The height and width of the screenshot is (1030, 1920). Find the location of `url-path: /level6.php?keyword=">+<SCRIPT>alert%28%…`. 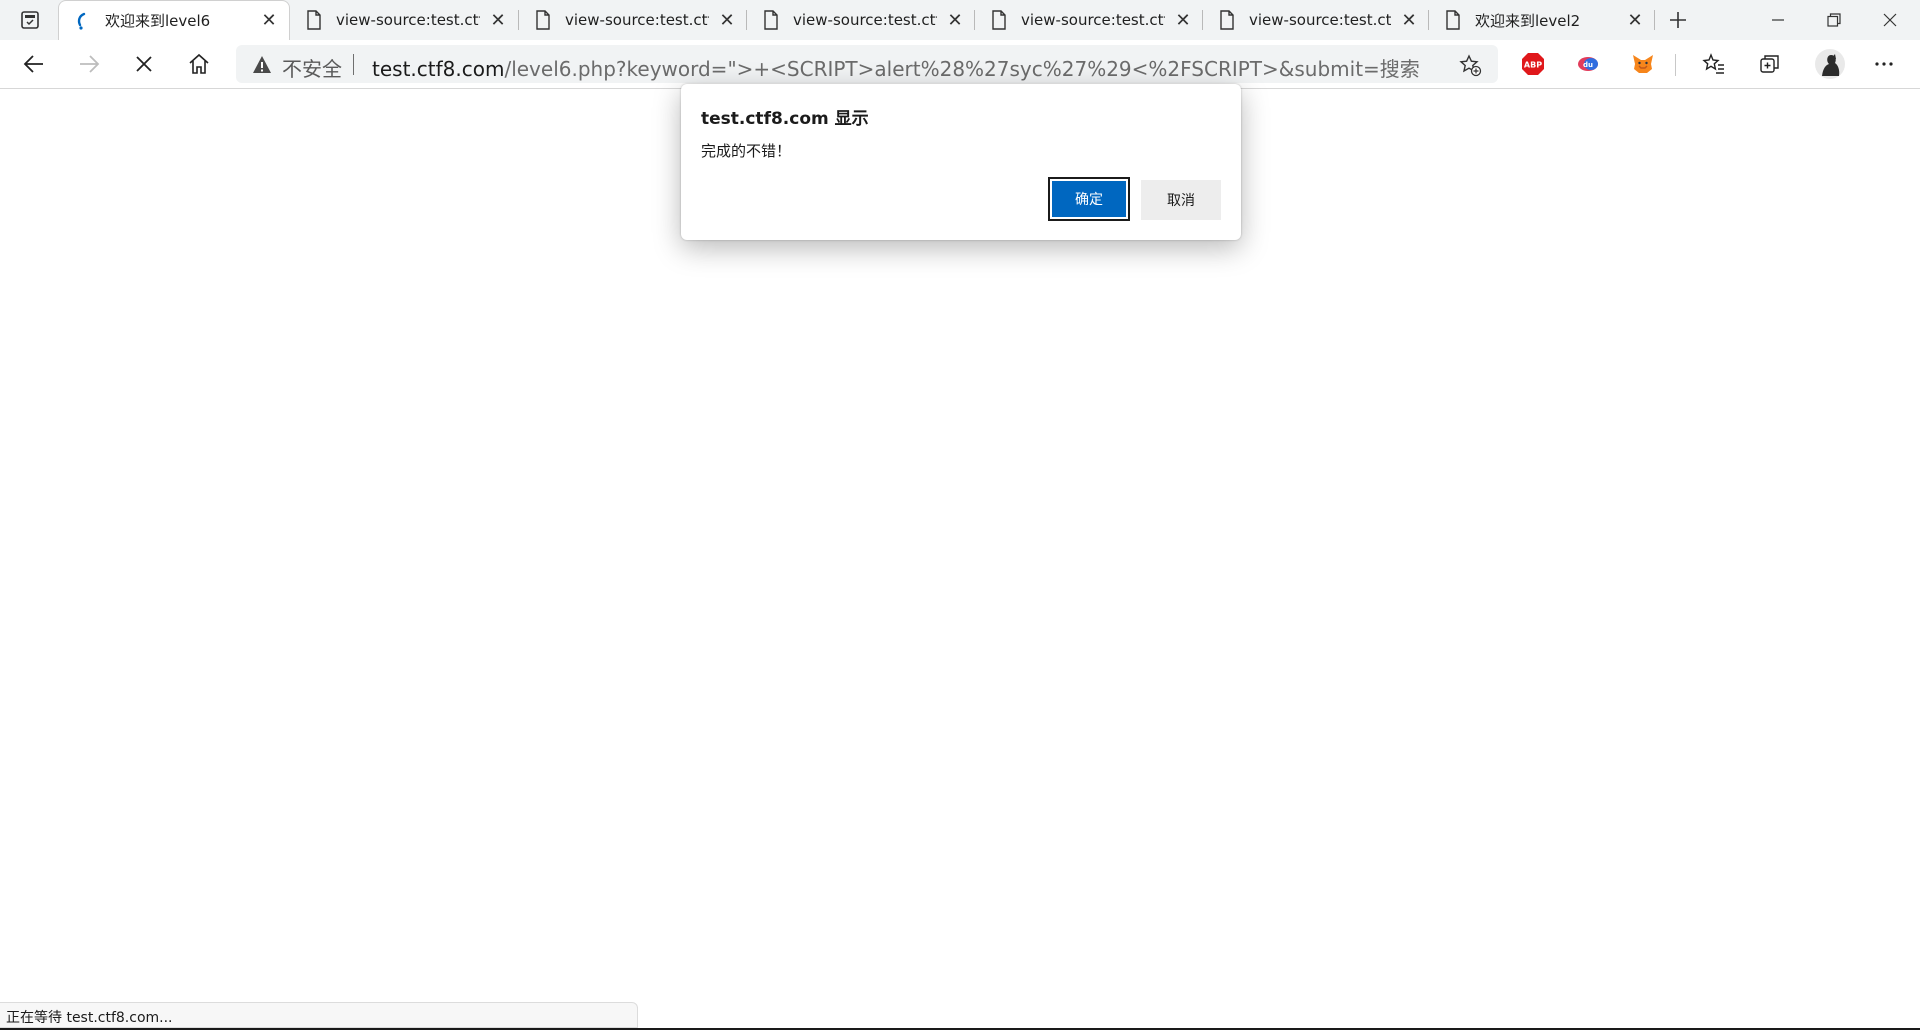

url-path: /level6.php?keyword=">+<SCRIPT>alert%28%… is located at coordinates (962, 69).